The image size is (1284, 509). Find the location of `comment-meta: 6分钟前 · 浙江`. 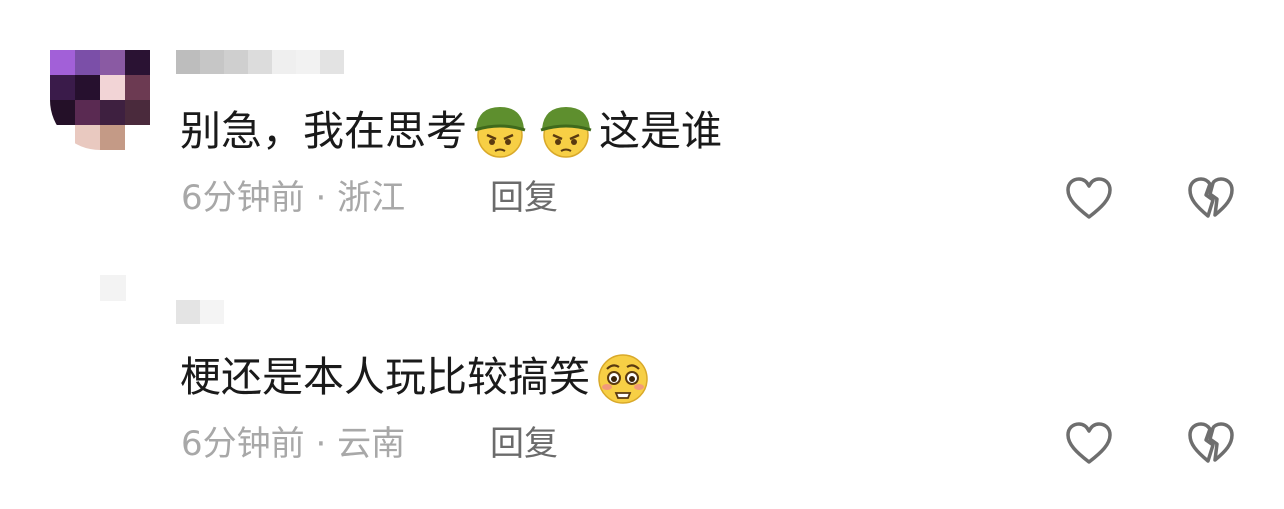

comment-meta: 6分钟前 · 浙江 is located at coordinates (293, 198).